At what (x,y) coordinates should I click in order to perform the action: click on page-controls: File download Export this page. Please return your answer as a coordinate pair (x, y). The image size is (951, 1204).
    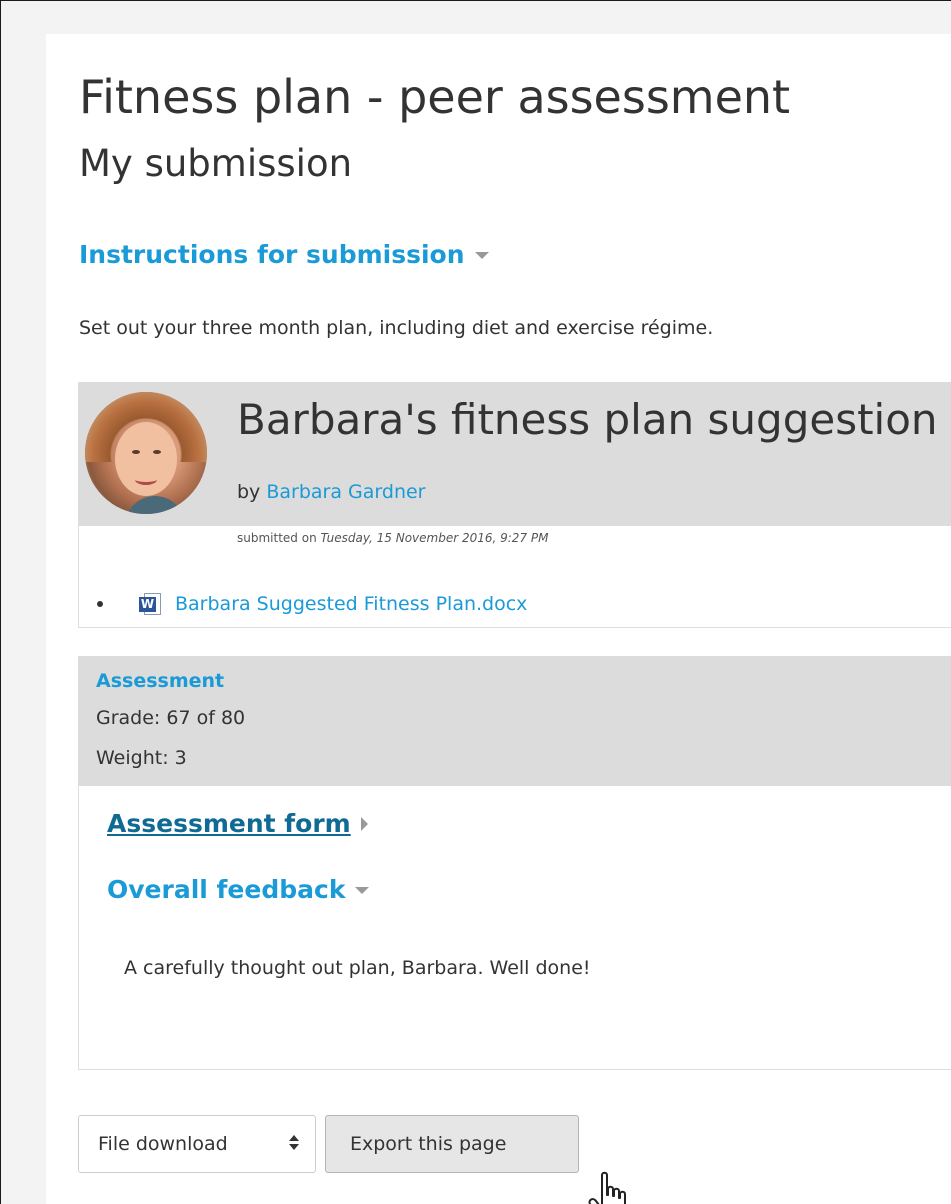
    Looking at the image, I should click on (328, 1144).